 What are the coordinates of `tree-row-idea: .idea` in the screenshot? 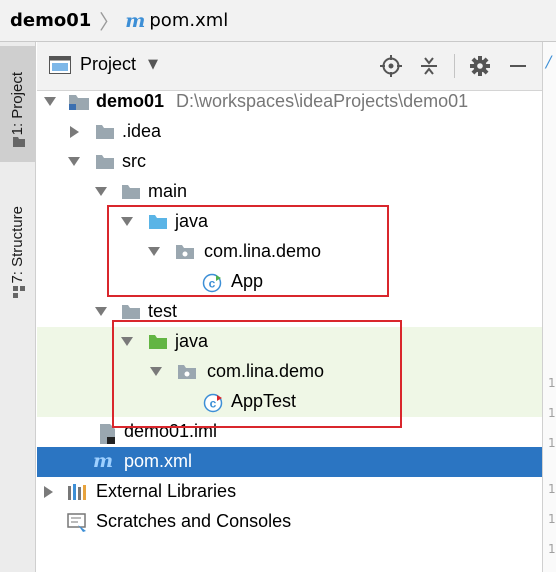 It's located at (289, 132).